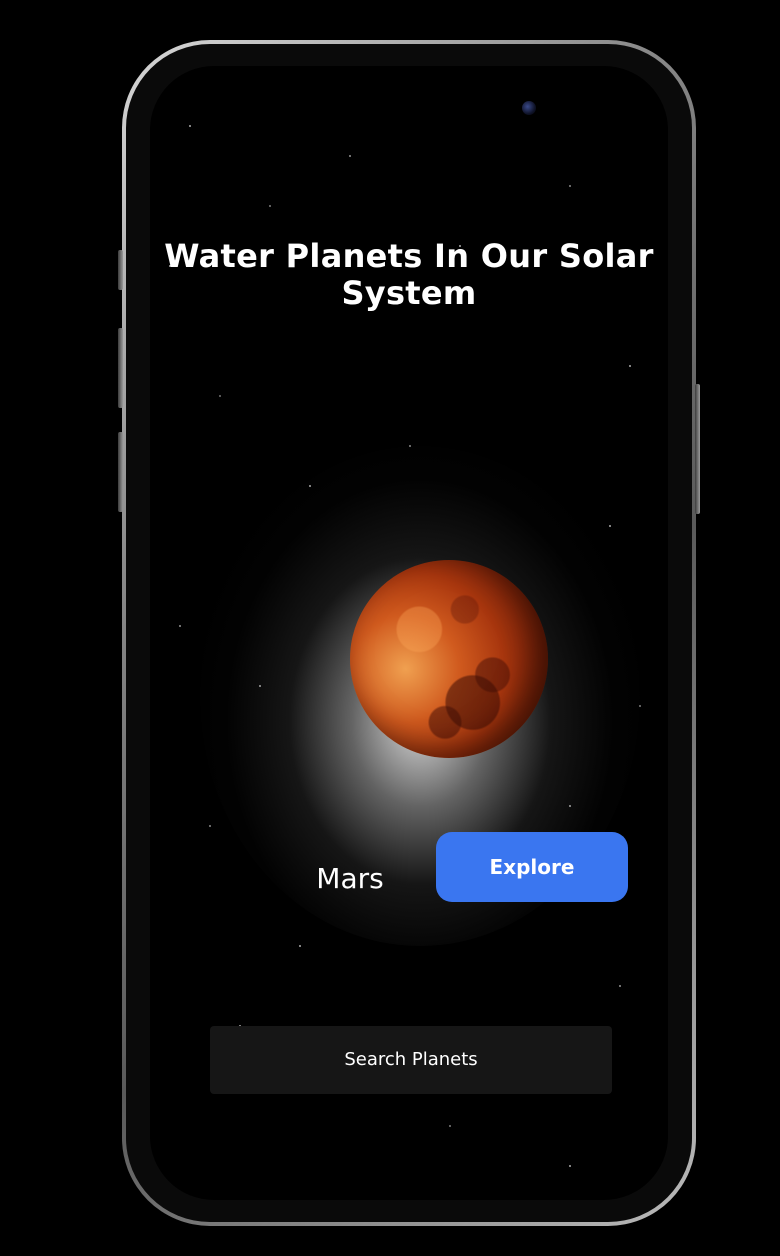 The image size is (780, 1256). Describe the element at coordinates (492, 108) in the screenshot. I see `dynamic-island` at that location.